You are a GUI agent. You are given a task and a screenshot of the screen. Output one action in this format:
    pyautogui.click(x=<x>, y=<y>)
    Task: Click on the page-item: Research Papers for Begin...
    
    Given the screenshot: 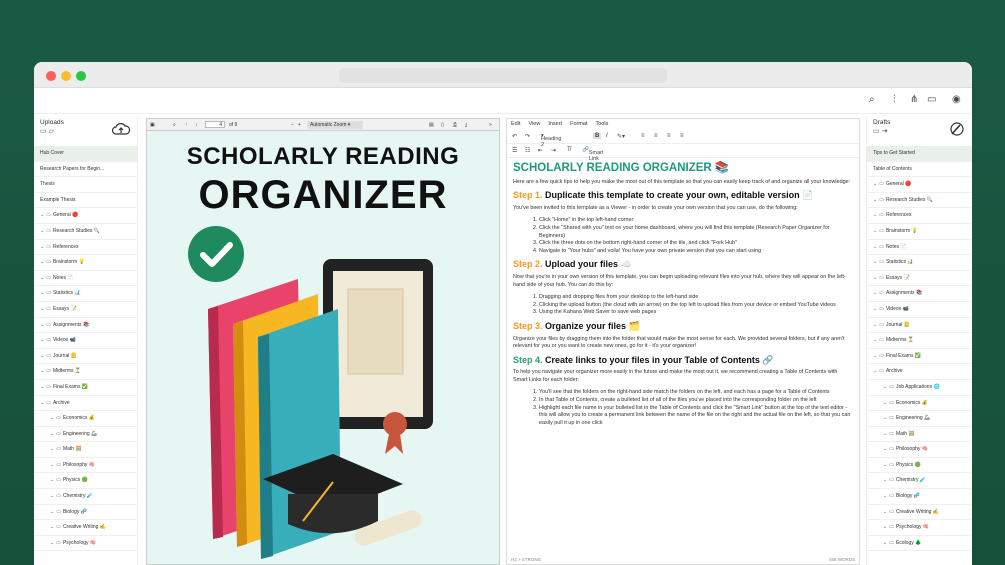 What is the action you would take?
    pyautogui.click(x=85, y=170)
    